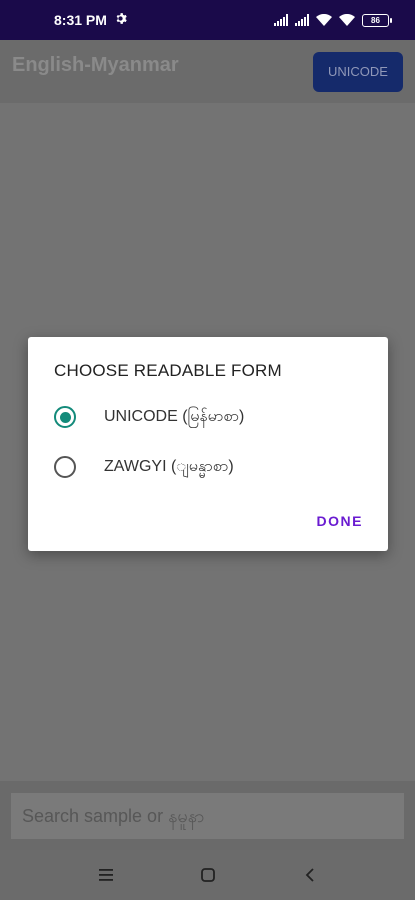  What do you see at coordinates (65, 467) in the screenshot?
I see `radio-zawgyi` at bounding box center [65, 467].